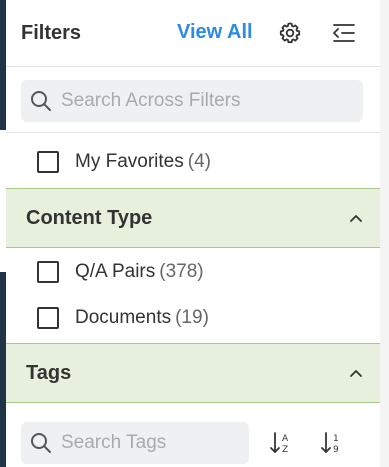  I want to click on settings-button, so click(290, 33).